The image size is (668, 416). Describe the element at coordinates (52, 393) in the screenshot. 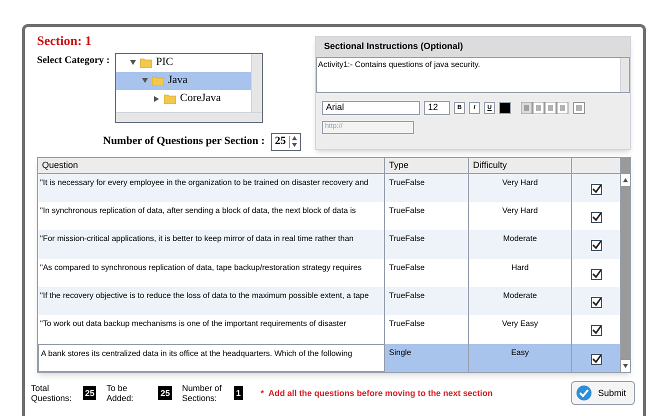

I see `stat-label: Total Questions:` at that location.